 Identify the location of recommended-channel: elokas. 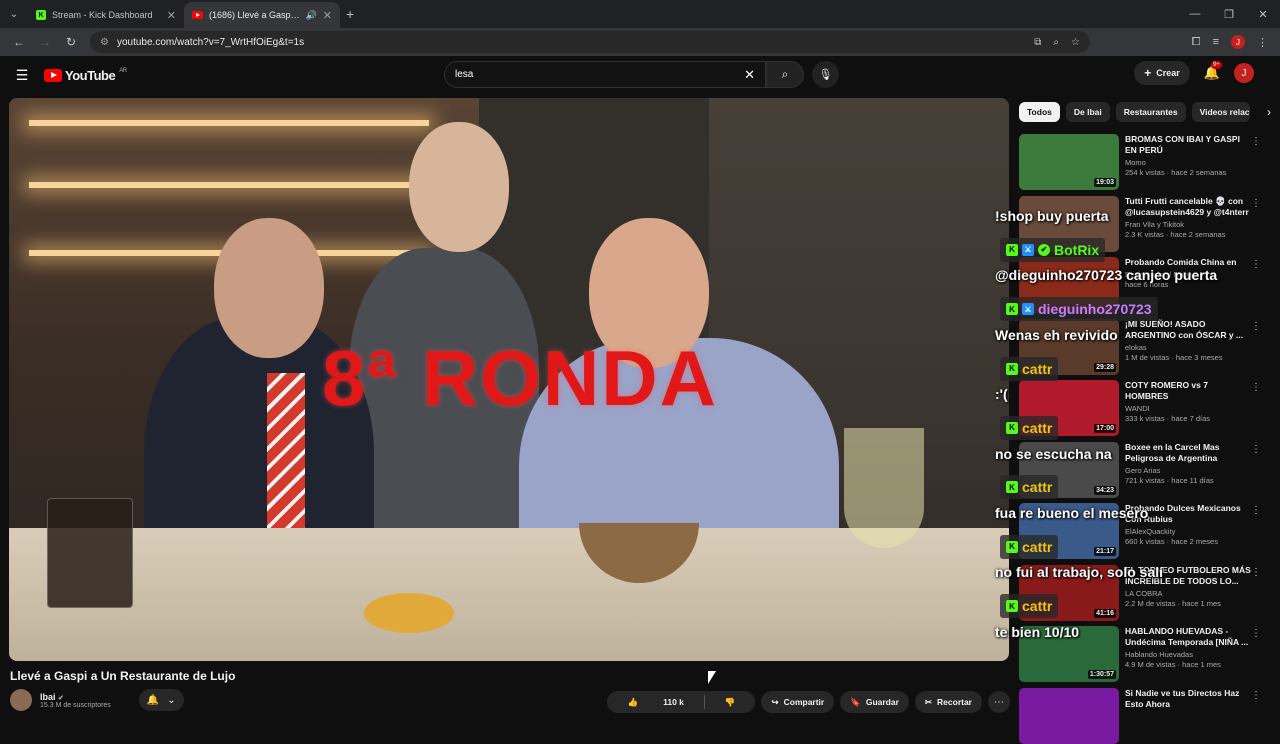
(1189, 347).